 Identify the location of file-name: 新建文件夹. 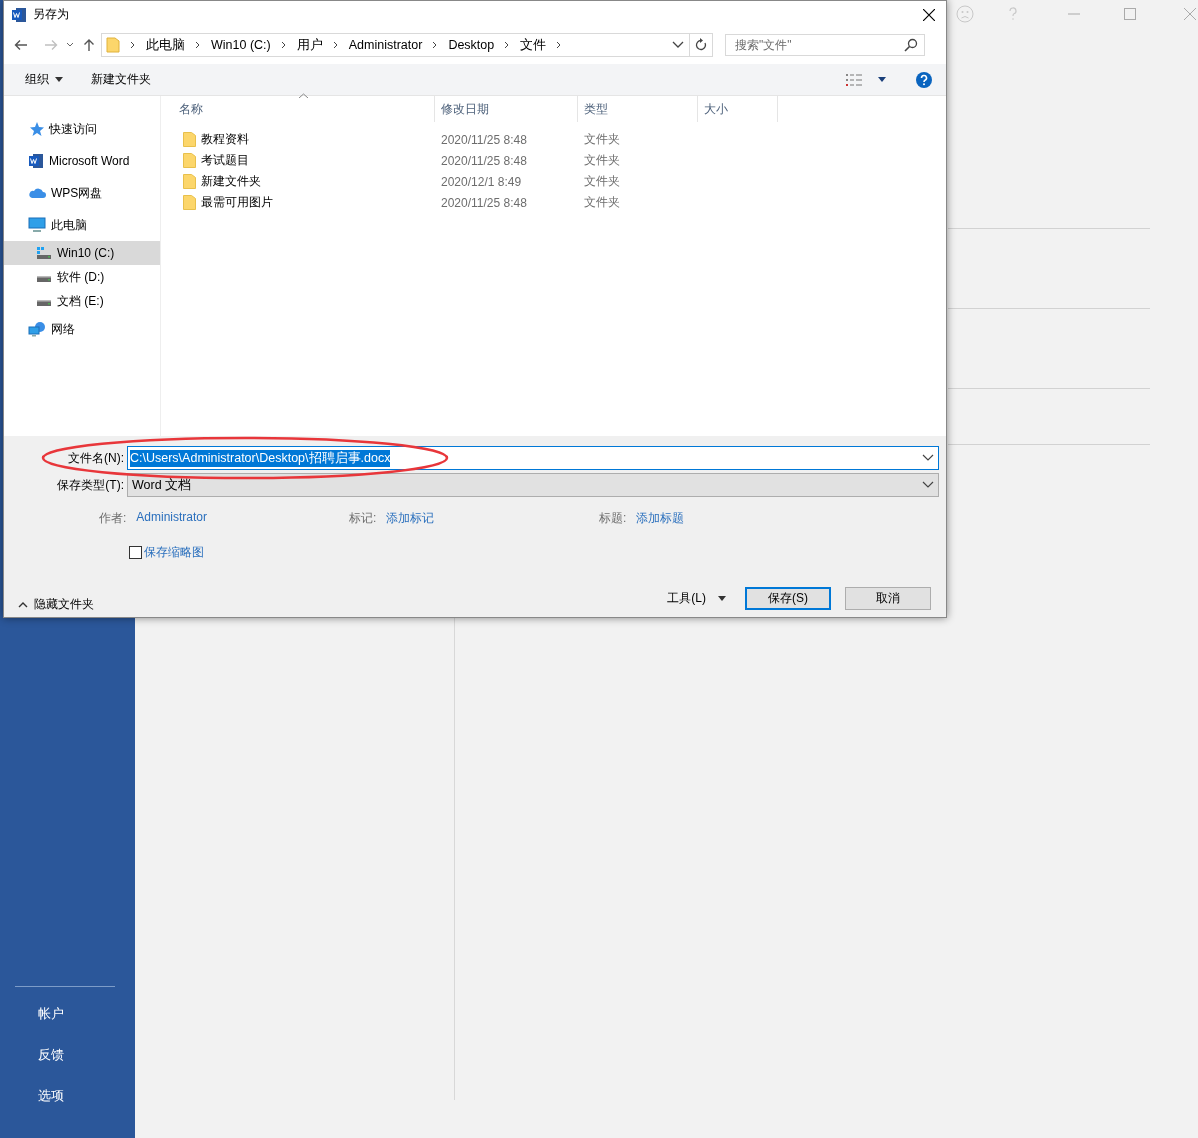
(231, 181).